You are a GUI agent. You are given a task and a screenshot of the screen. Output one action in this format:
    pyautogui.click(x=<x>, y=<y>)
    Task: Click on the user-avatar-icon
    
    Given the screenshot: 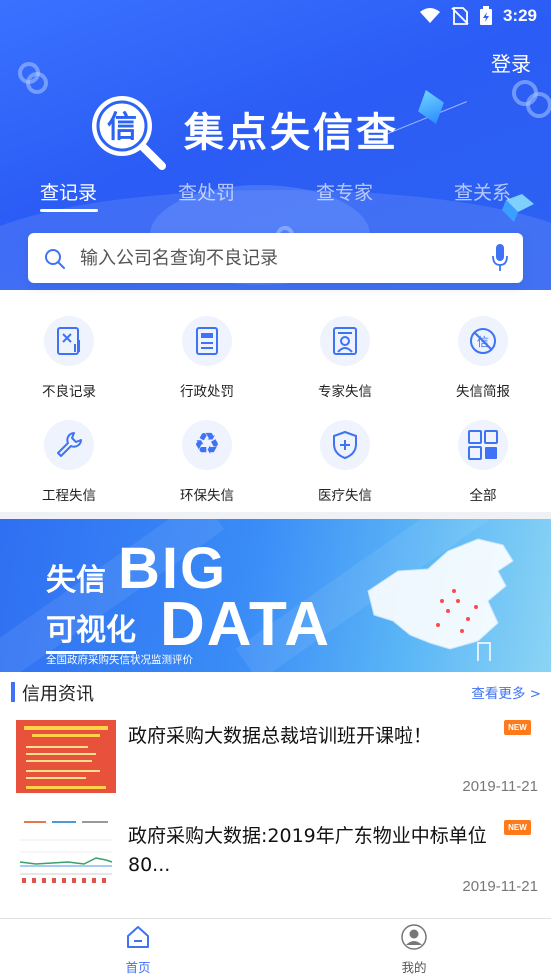 What is the action you would take?
    pyautogui.click(x=414, y=937)
    